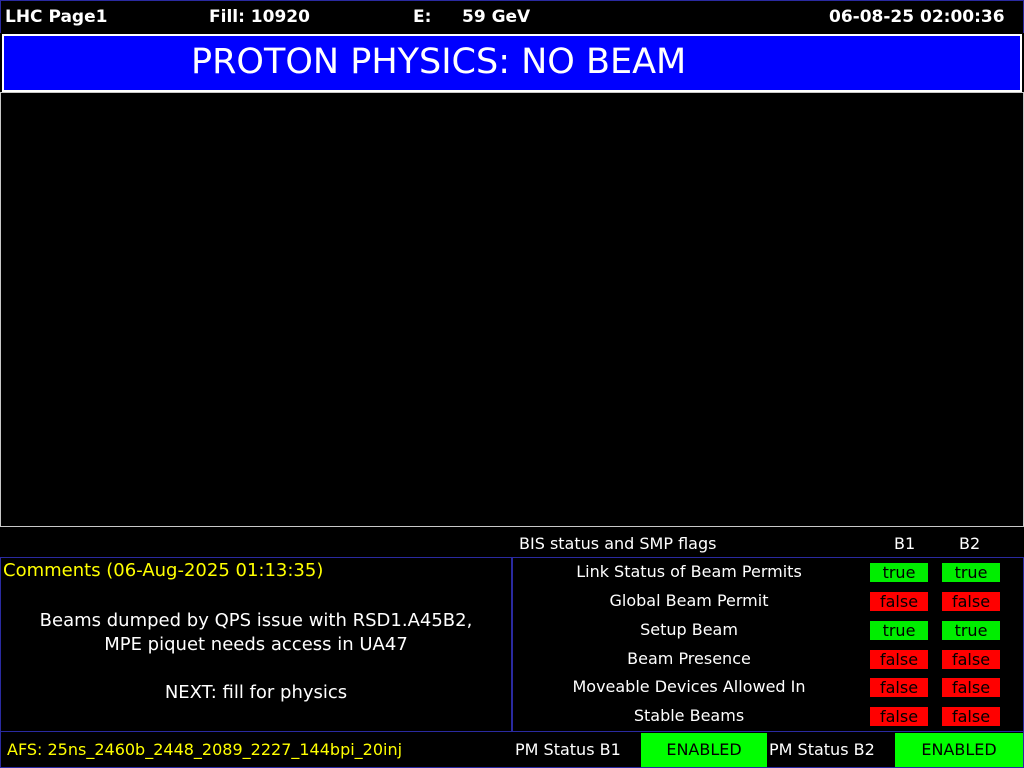  Describe the element at coordinates (917, 17) in the screenshot. I see `date-time: 06-08-25 02:00:36` at that location.